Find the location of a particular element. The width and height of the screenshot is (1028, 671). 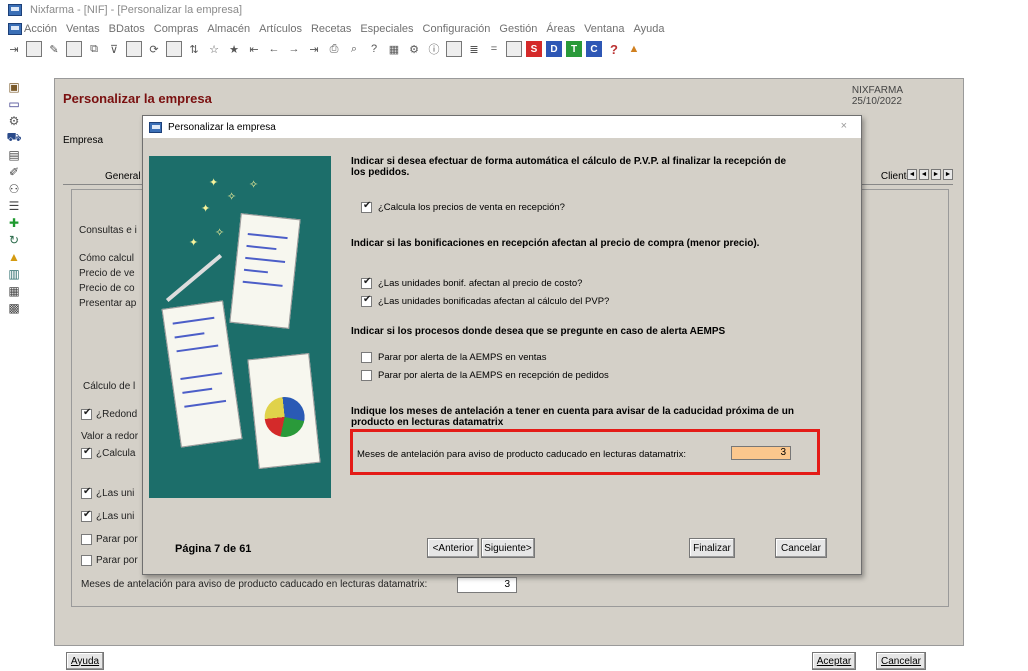

exit-icon: ⇥ is located at coordinates (14, 49).